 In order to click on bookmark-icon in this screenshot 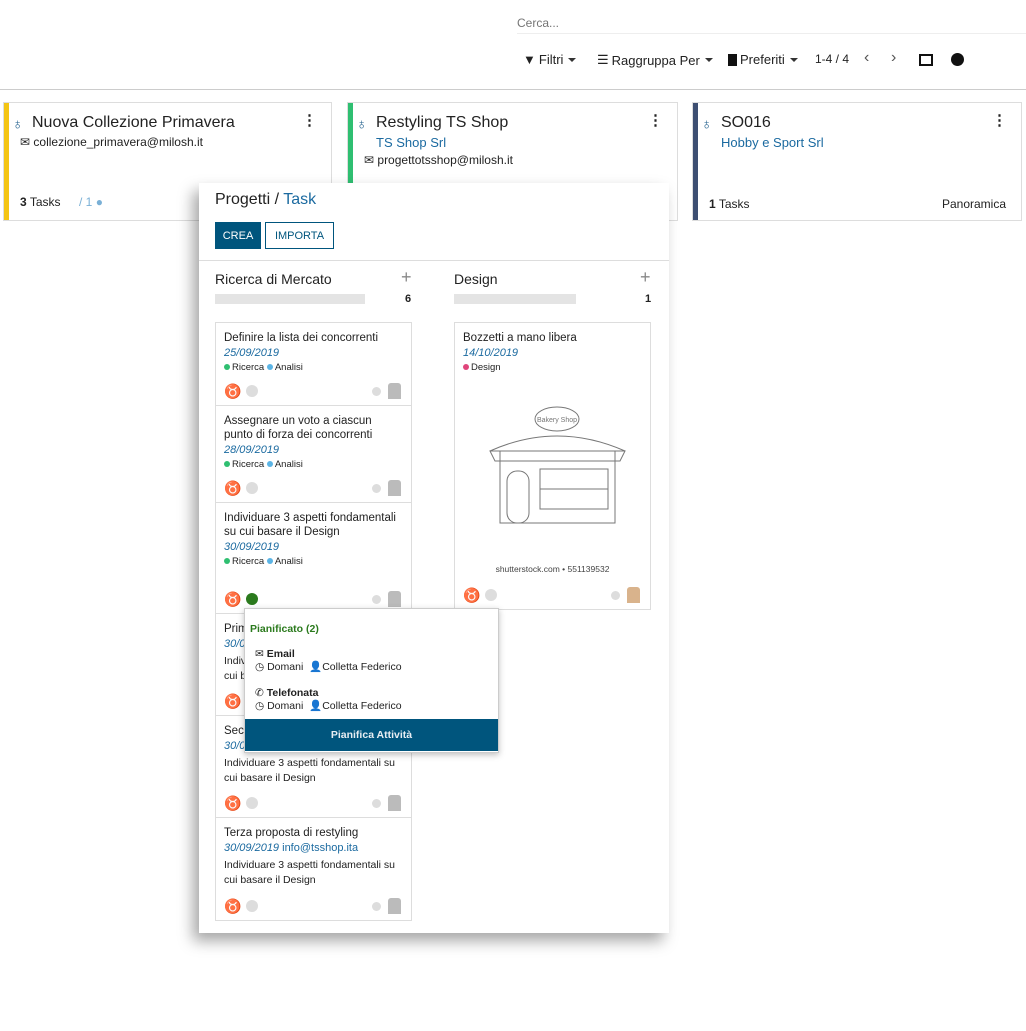, I will do `click(732, 59)`.